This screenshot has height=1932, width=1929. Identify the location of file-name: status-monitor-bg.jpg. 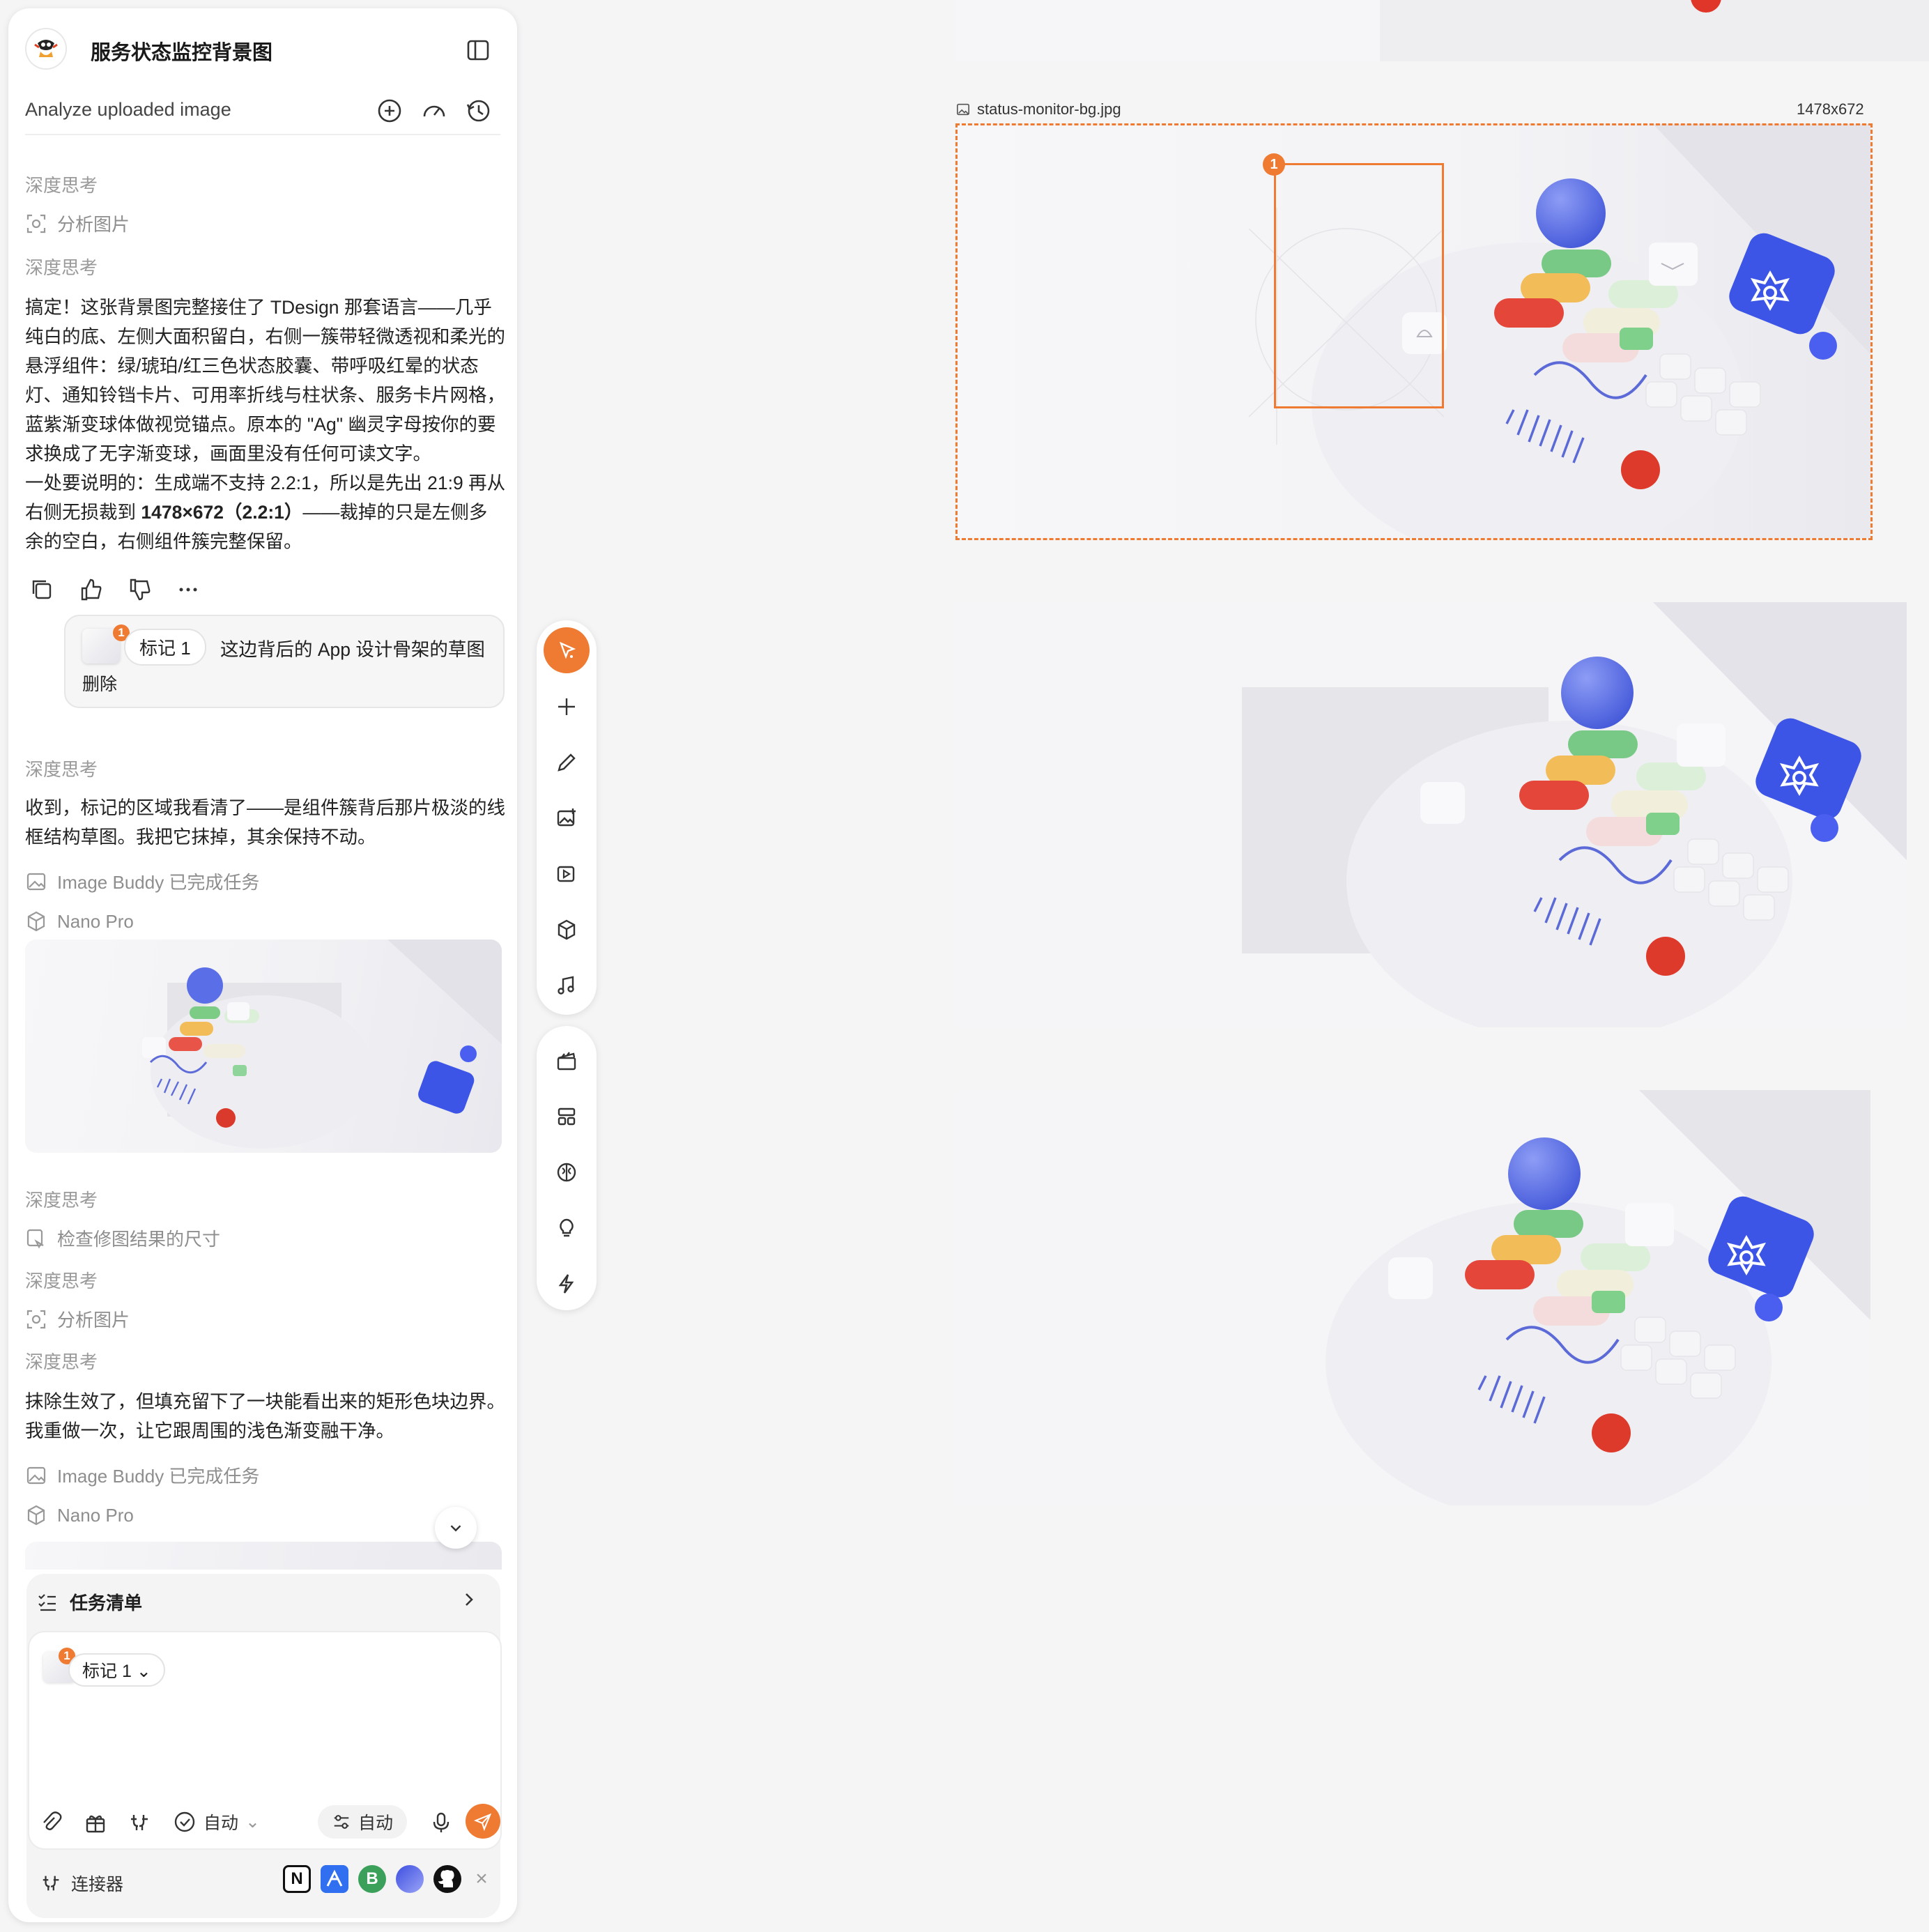
(1049, 109).